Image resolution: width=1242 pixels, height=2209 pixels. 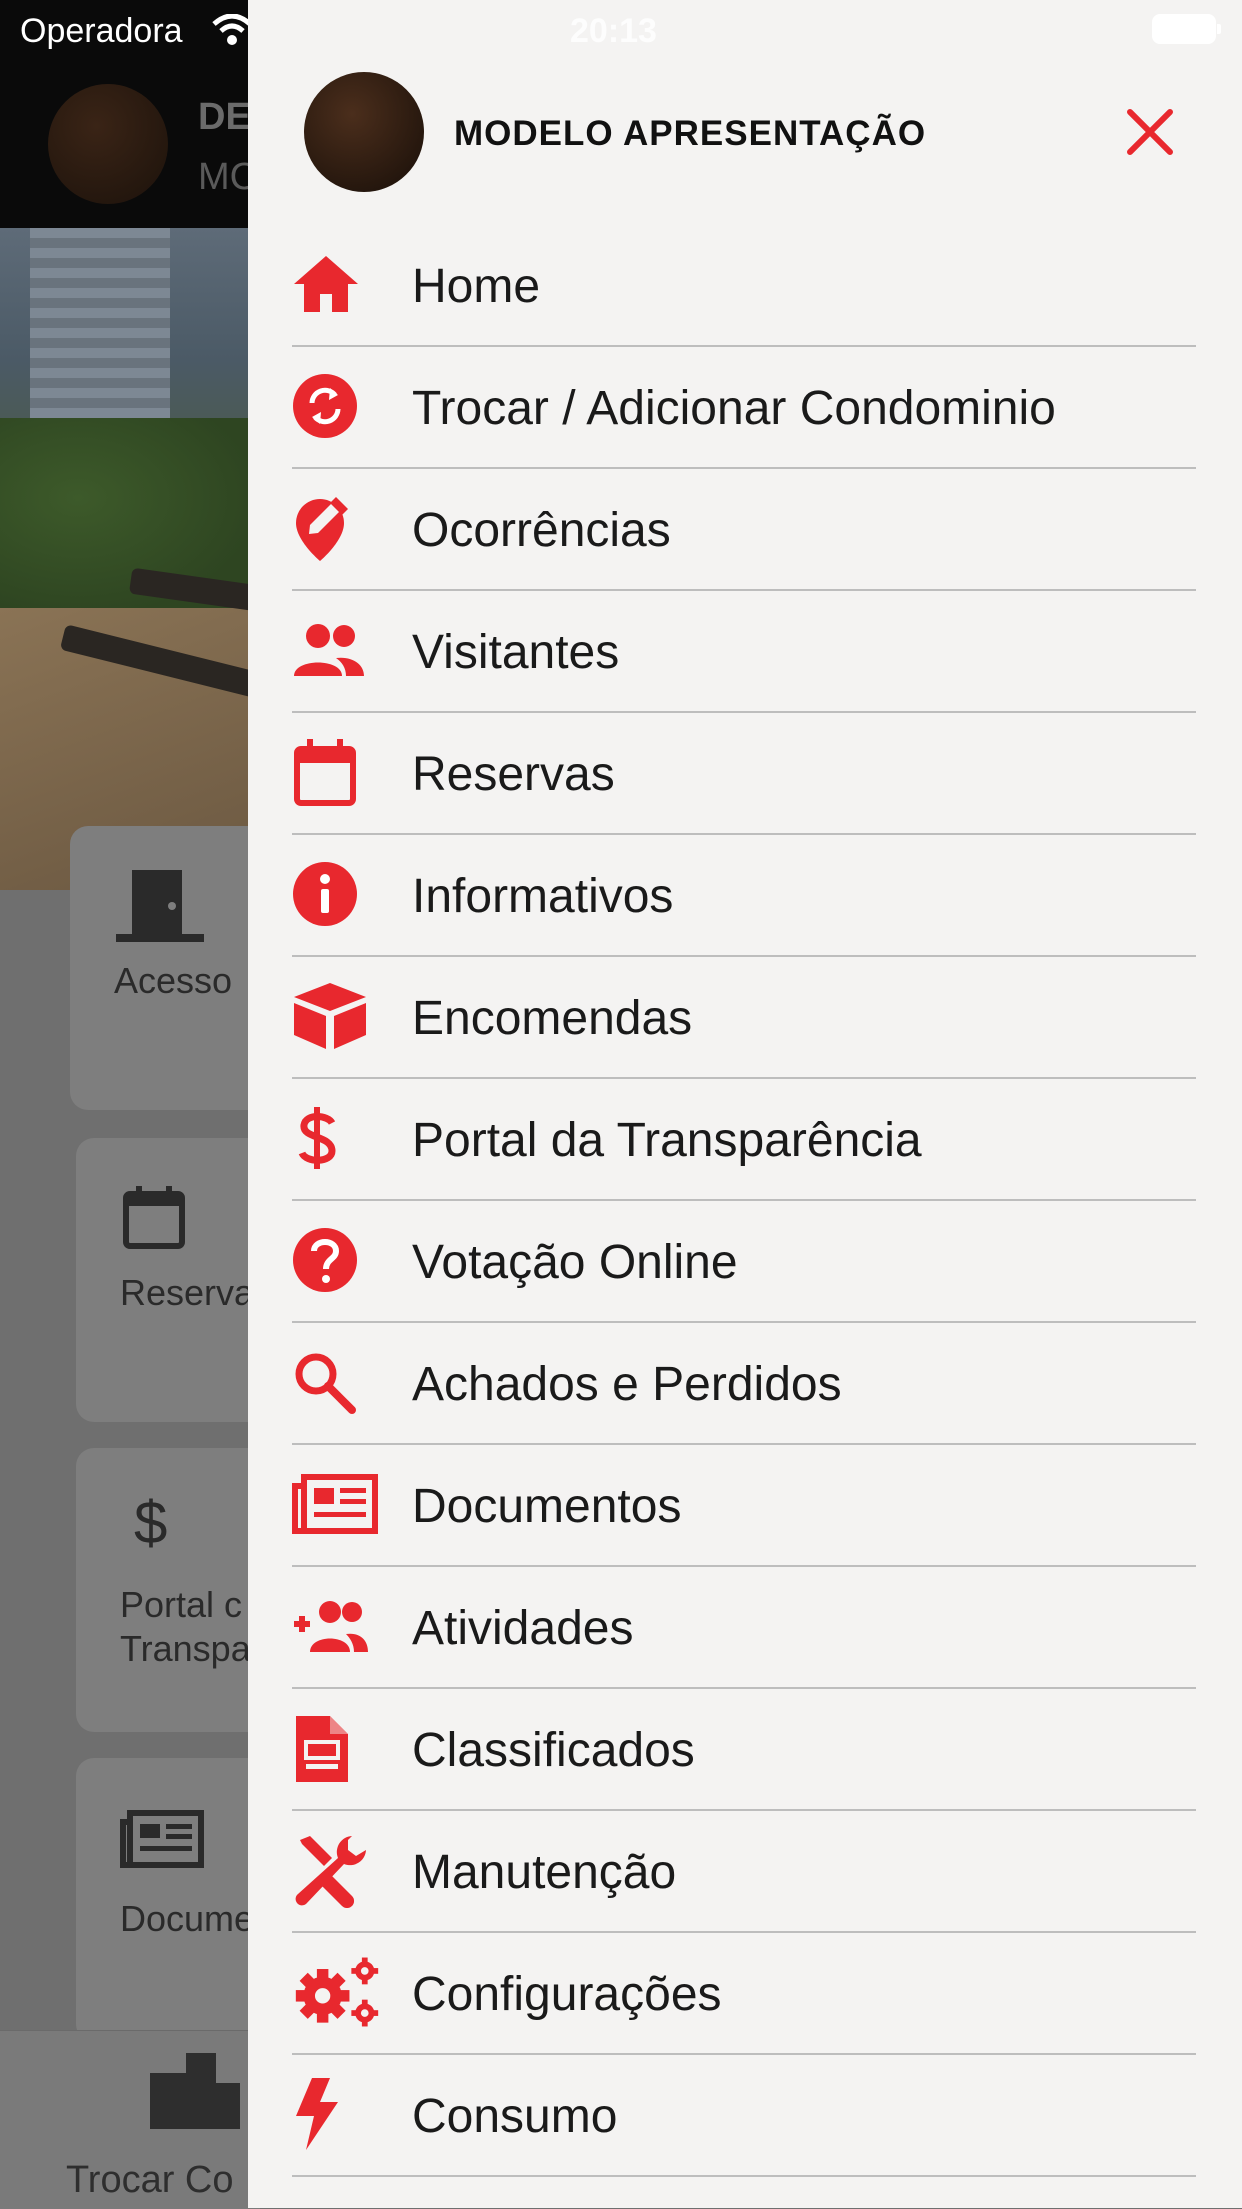 What do you see at coordinates (744, 2116) in the screenshot?
I see `menu-item-consumo: Consumo` at bounding box center [744, 2116].